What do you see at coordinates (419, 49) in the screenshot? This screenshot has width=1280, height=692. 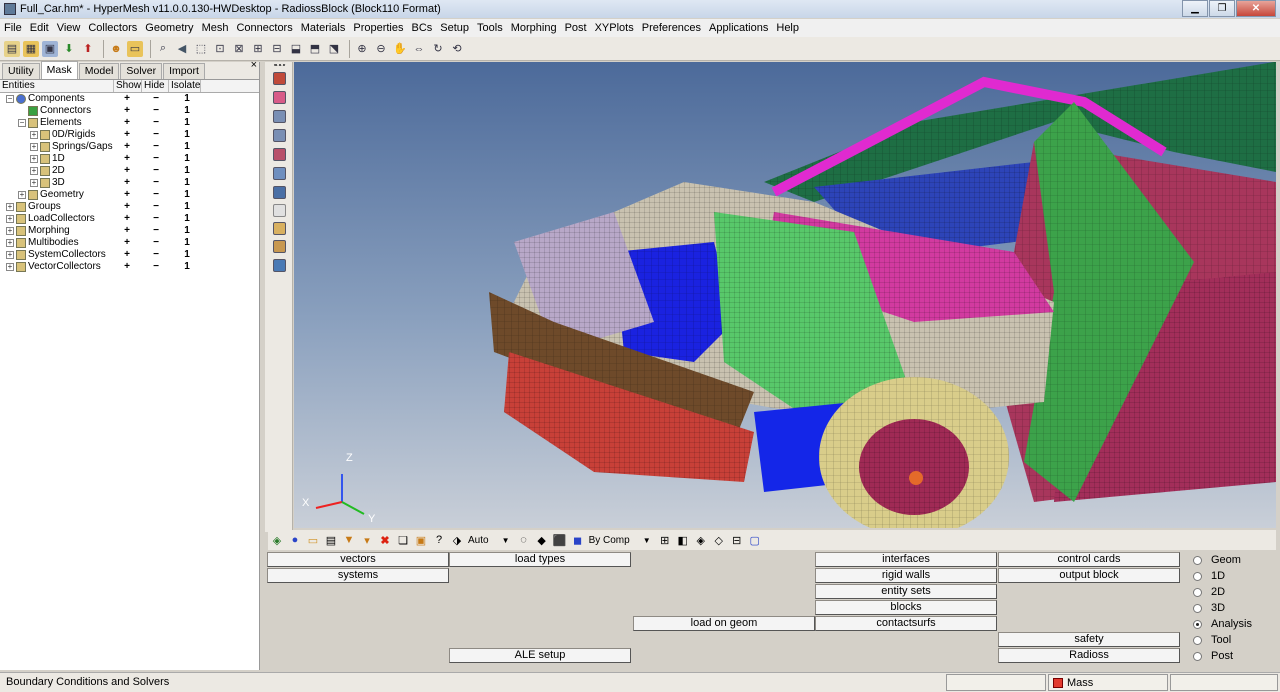 I see `move-icon: ⇔` at bounding box center [419, 49].